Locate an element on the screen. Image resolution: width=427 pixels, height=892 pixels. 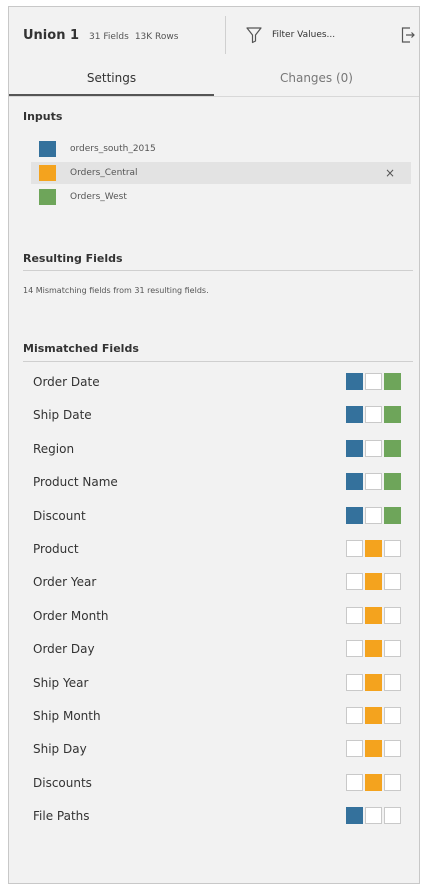
mismatched-field-row: Ship Day is located at coordinates (222, 749).